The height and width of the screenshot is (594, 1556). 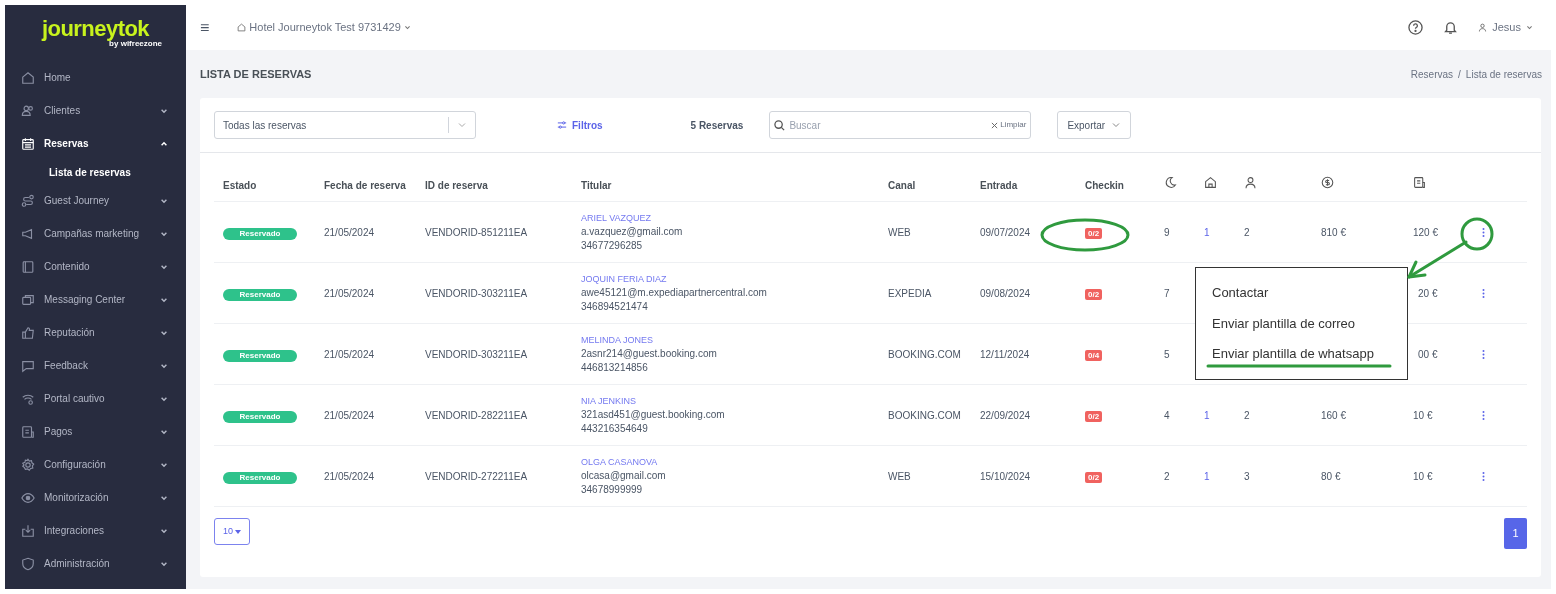 I want to click on checkin-badge: 0/4, so click(x=1094, y=355).